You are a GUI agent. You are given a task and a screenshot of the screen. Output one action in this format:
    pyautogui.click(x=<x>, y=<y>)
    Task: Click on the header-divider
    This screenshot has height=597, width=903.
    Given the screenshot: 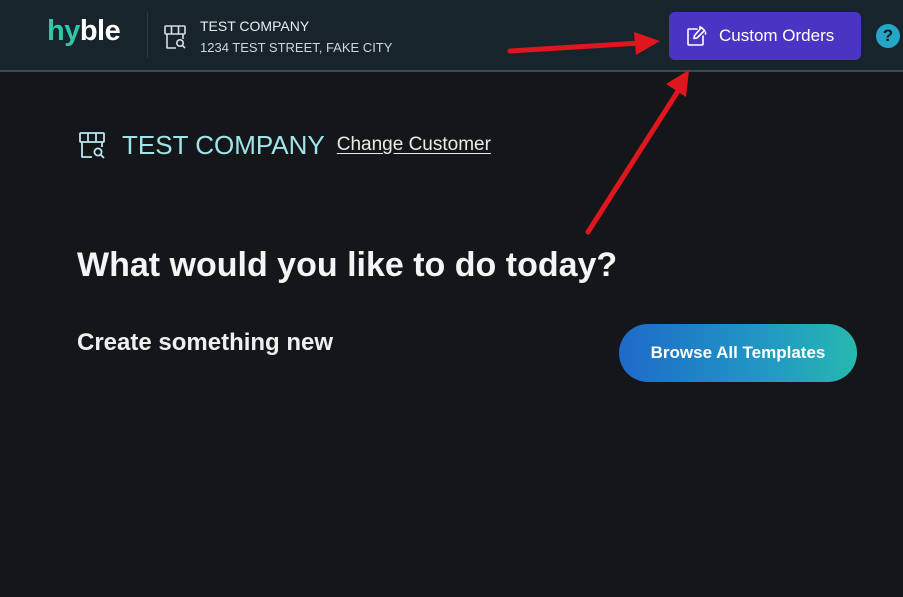 What is the action you would take?
    pyautogui.click(x=147, y=35)
    